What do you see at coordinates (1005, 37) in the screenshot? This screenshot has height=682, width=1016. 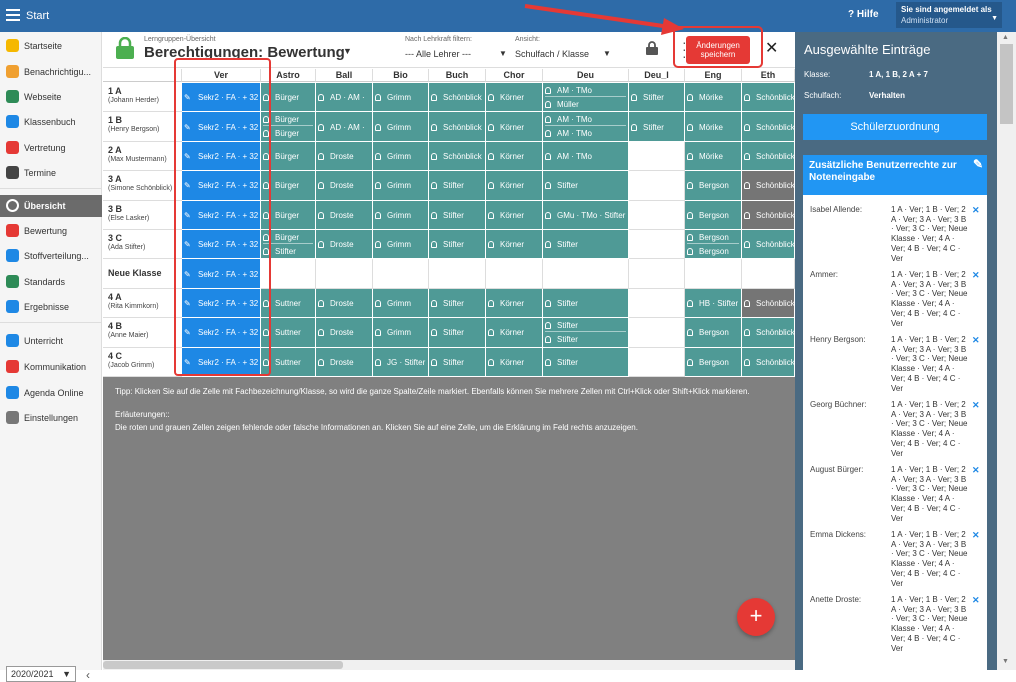 I see `scroll-up-icon: ▲` at bounding box center [1005, 37].